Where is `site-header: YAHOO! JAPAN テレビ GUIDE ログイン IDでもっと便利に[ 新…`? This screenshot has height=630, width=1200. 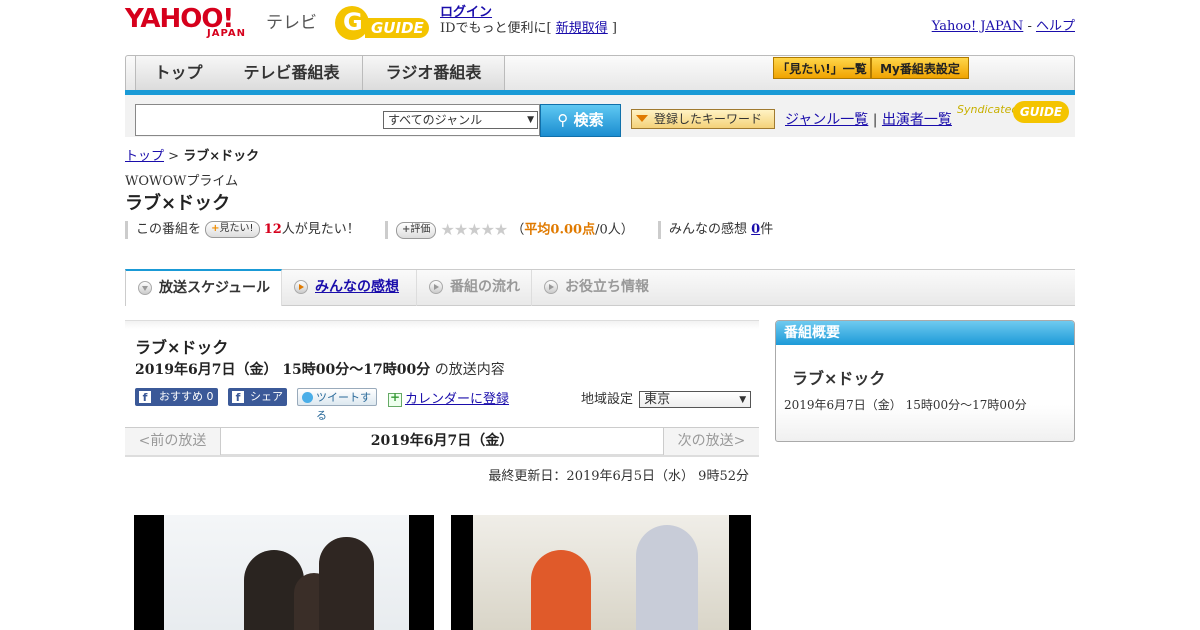
site-header: YAHOO! JAPAN テレビ GUIDE ログイン IDでもっと便利に[ 新… is located at coordinates (600, 25).